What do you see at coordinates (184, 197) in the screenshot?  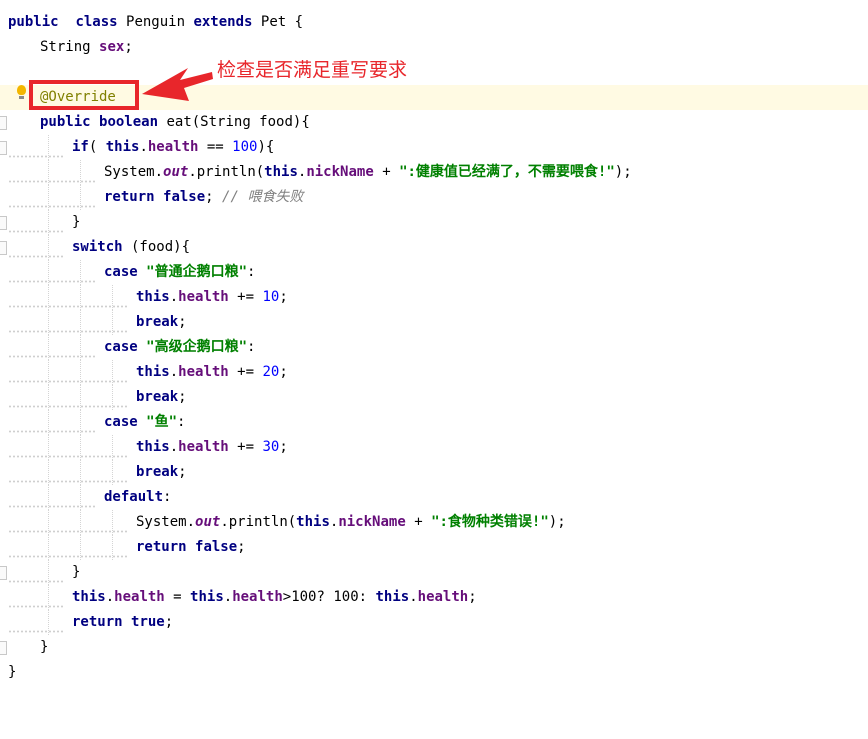 I see `code-token: false` at bounding box center [184, 197].